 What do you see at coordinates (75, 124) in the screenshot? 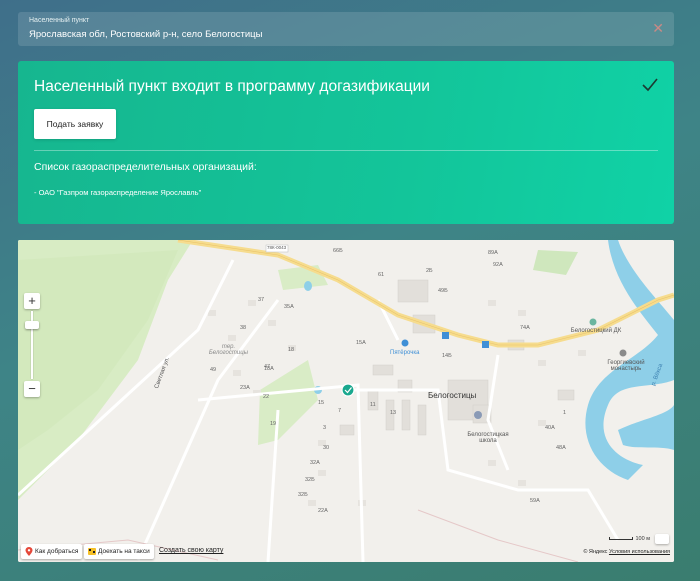
I see `apply-button: Подать заявку` at bounding box center [75, 124].